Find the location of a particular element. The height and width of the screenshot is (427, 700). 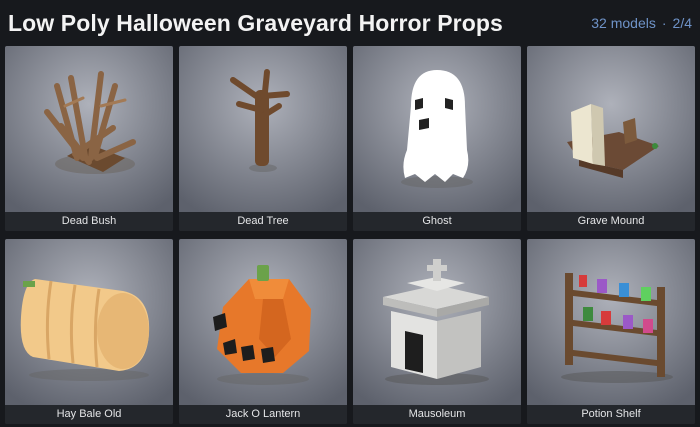

model-card: Hay Bale Old is located at coordinates (89, 331).